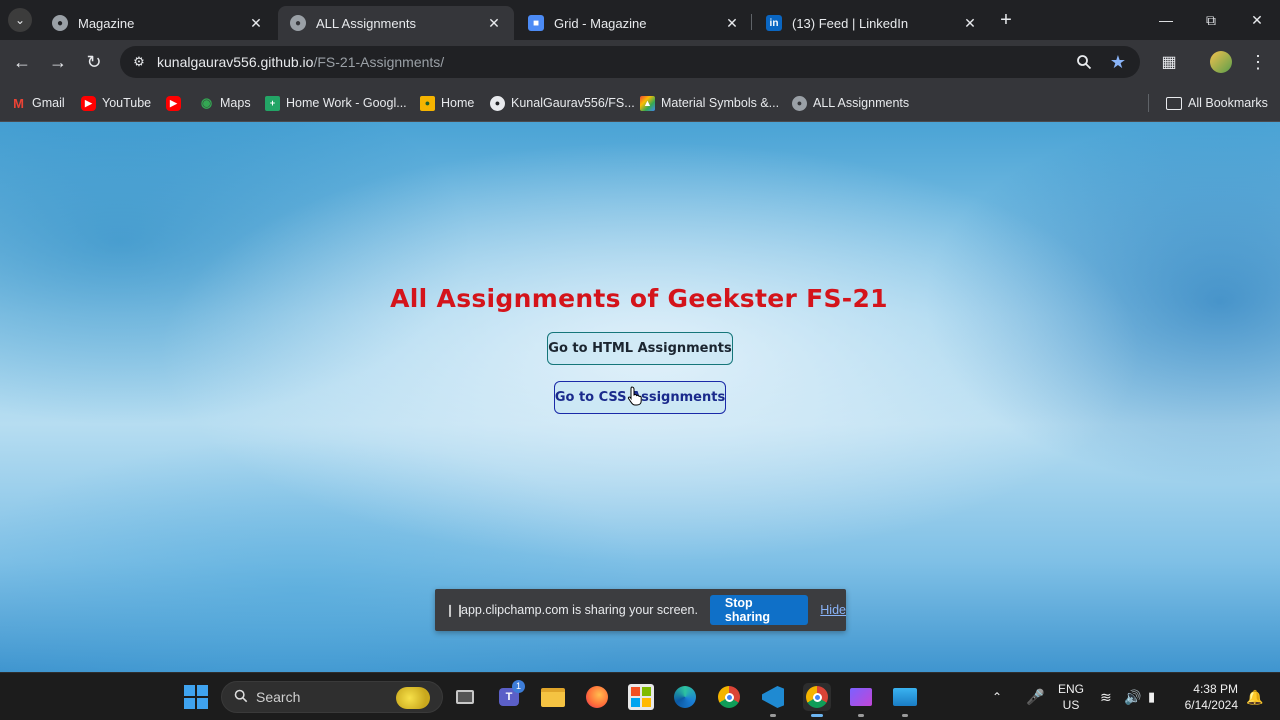 This screenshot has height=720, width=1280. I want to click on folder-icon, so click(1174, 103).